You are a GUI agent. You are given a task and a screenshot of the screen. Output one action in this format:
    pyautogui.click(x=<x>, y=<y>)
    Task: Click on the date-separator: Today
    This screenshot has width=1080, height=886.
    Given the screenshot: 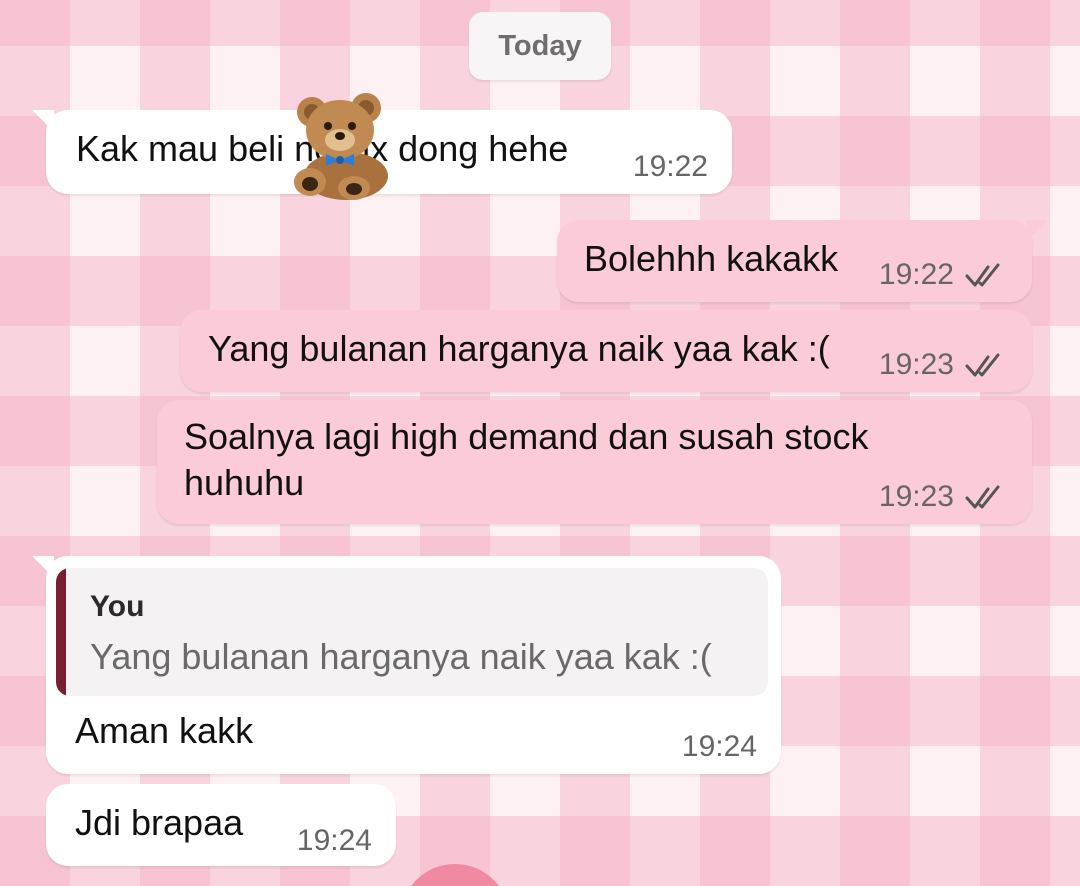 What is the action you would take?
    pyautogui.click(x=540, y=46)
    